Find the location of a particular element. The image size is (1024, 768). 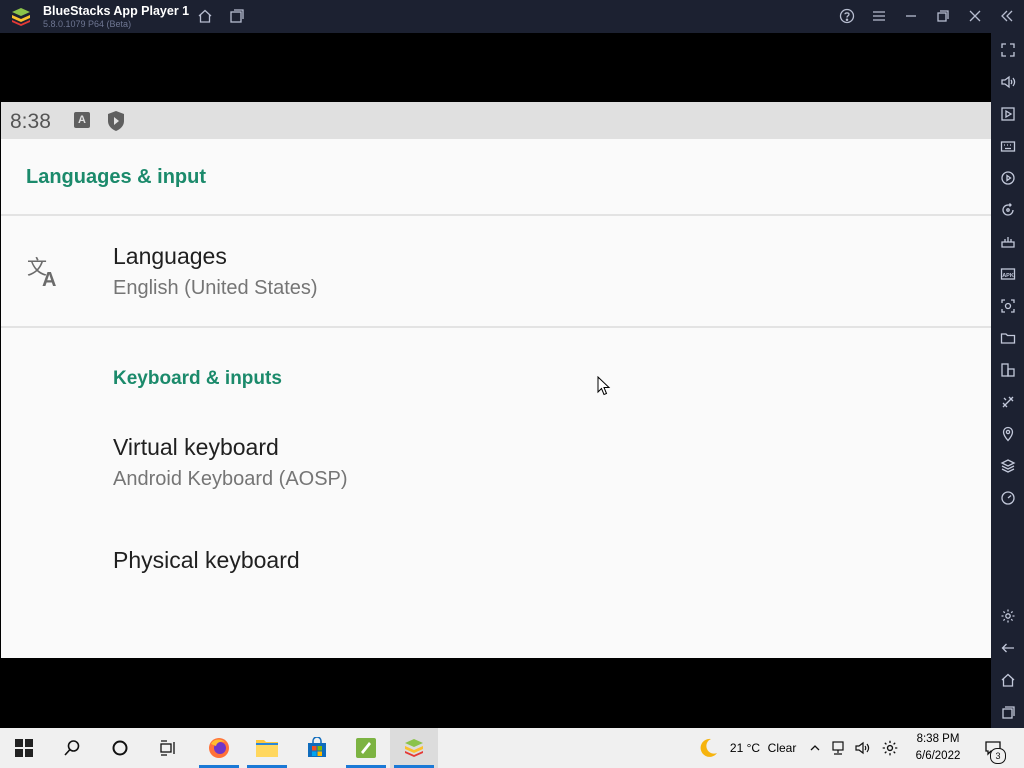

translate-icon: 文 A is located at coordinates (41, 273).